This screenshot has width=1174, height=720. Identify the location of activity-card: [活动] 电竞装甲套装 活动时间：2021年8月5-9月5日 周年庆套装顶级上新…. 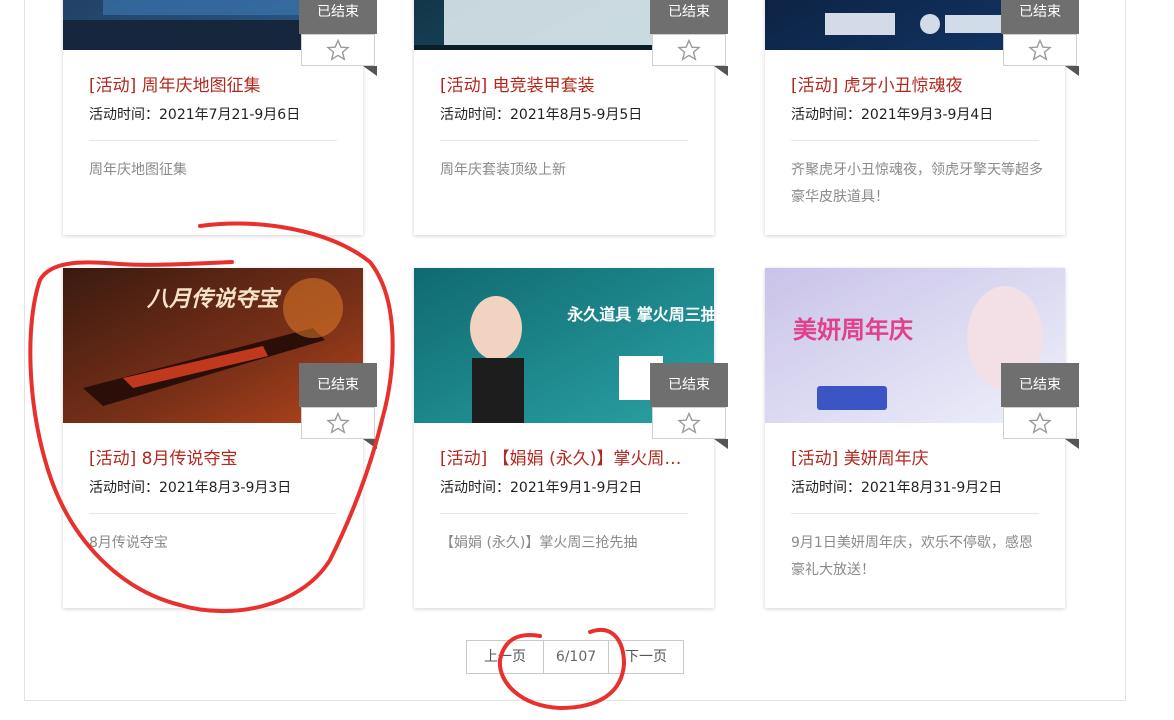
(571, 117).